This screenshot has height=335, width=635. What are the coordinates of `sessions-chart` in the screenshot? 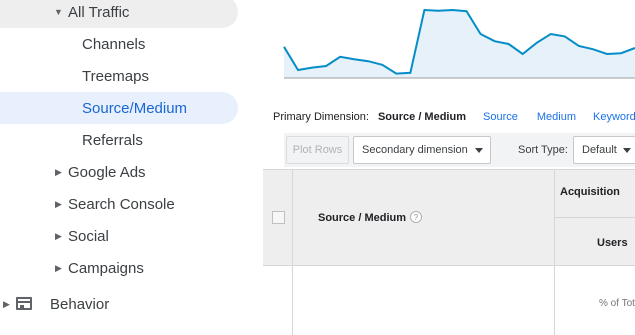 It's located at (459, 43).